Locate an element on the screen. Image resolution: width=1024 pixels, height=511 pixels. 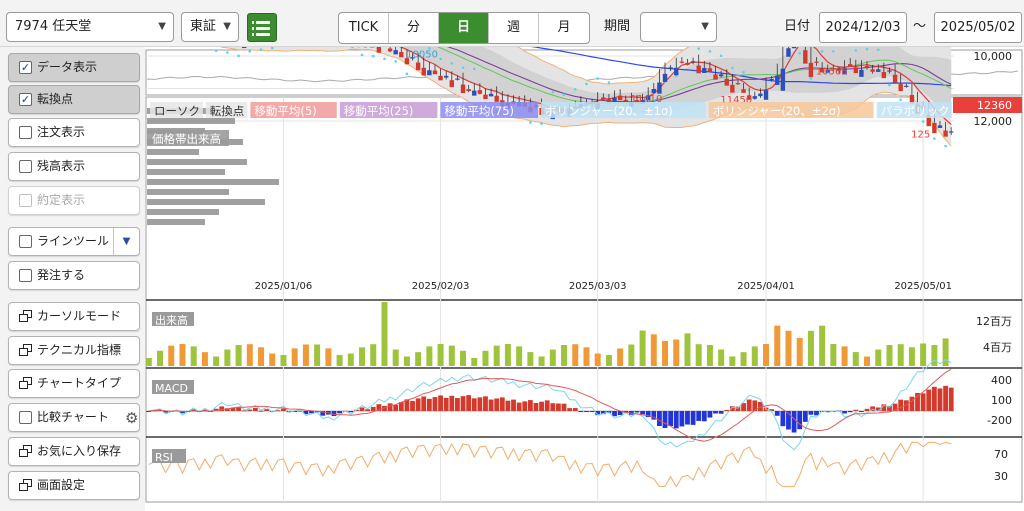
position-display-toggle: 残高表示 is located at coordinates (74, 166).